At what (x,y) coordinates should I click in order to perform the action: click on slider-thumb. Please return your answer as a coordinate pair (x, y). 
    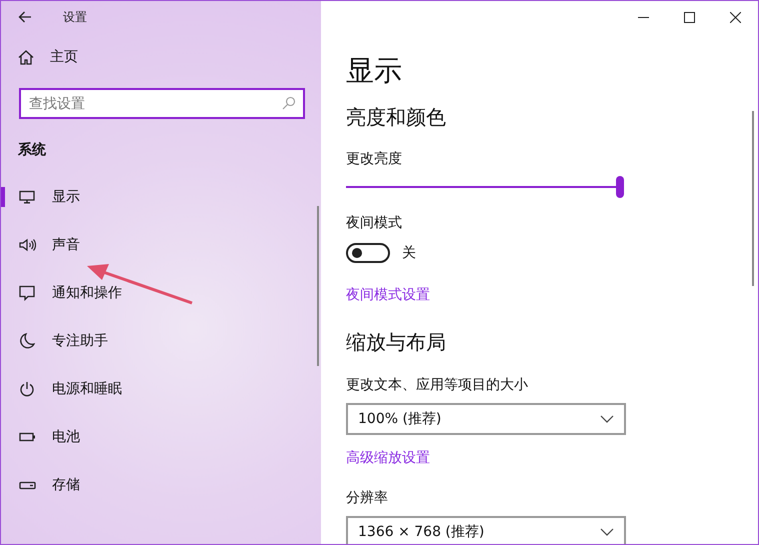
    Looking at the image, I should click on (620, 187).